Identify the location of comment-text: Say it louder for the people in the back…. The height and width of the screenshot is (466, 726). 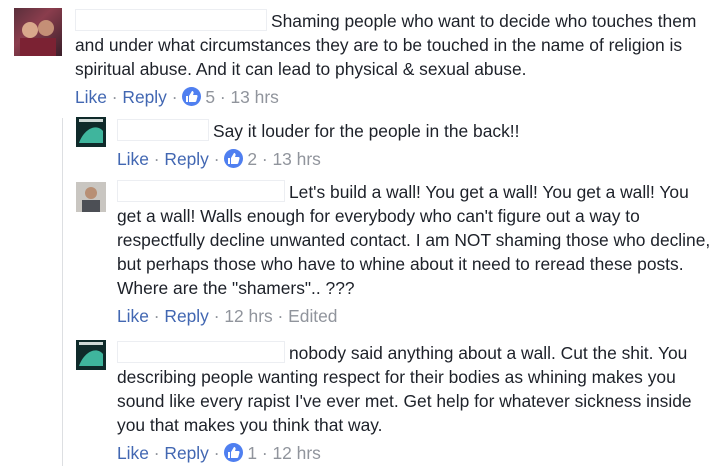
(366, 131).